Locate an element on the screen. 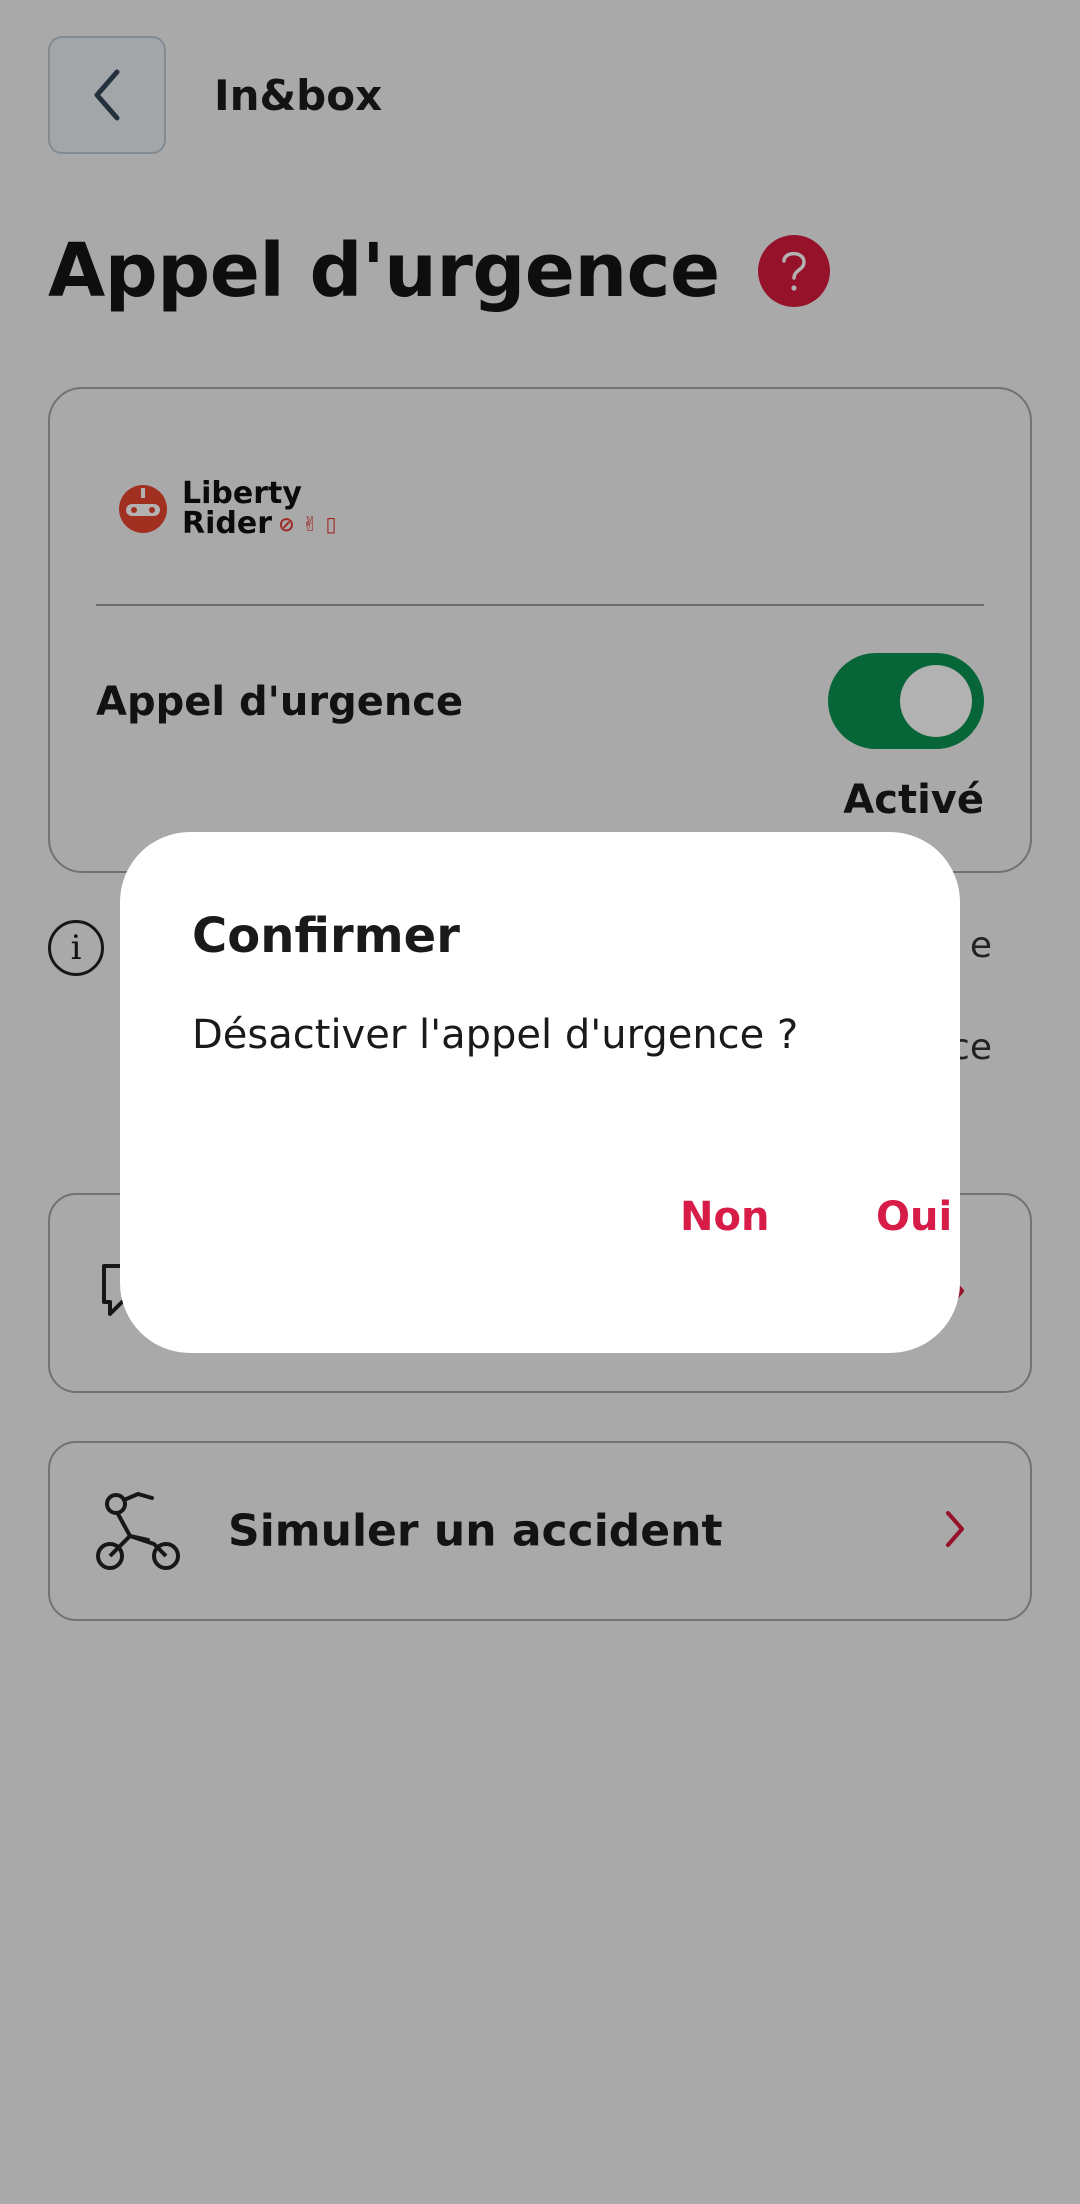  cancel-button: Non is located at coordinates (724, 1217).